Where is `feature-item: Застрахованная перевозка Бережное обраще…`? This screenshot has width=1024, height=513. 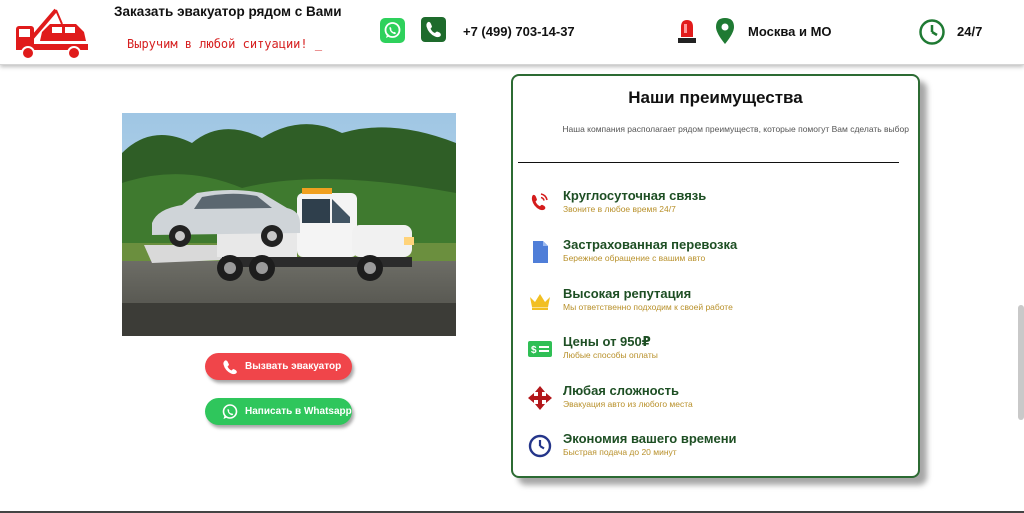
feature-item: Застрахованная перевозка Бережное обраще… is located at coordinates (717, 255).